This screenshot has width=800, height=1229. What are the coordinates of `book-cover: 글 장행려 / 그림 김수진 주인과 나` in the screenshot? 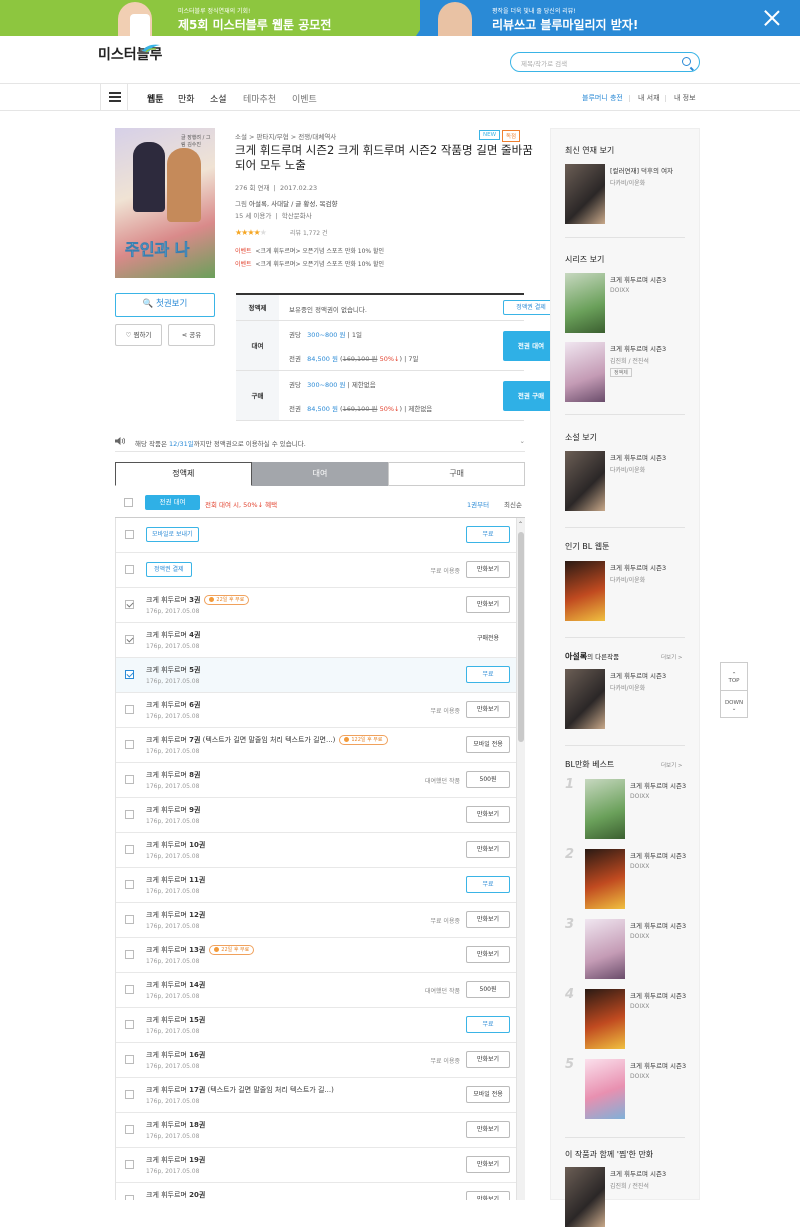 It's located at (165, 203).